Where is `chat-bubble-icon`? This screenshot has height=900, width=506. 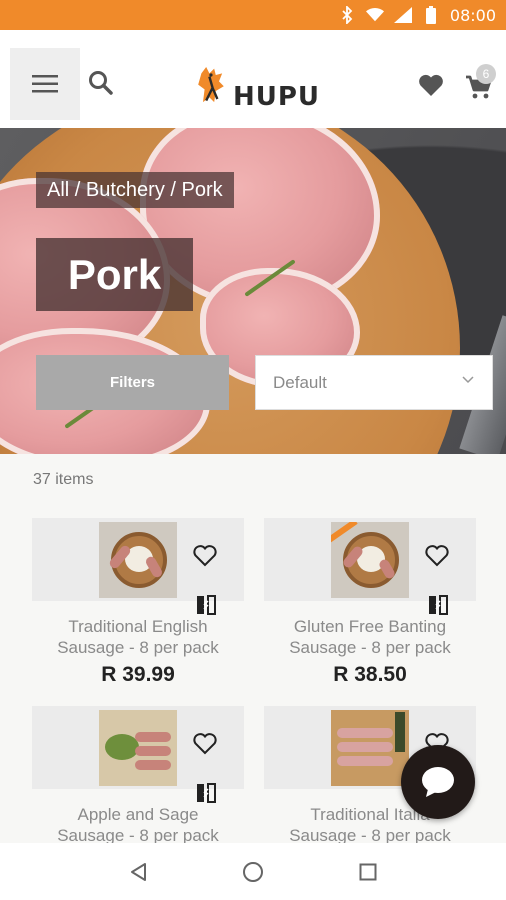 chat-bubble-icon is located at coordinates (438, 782).